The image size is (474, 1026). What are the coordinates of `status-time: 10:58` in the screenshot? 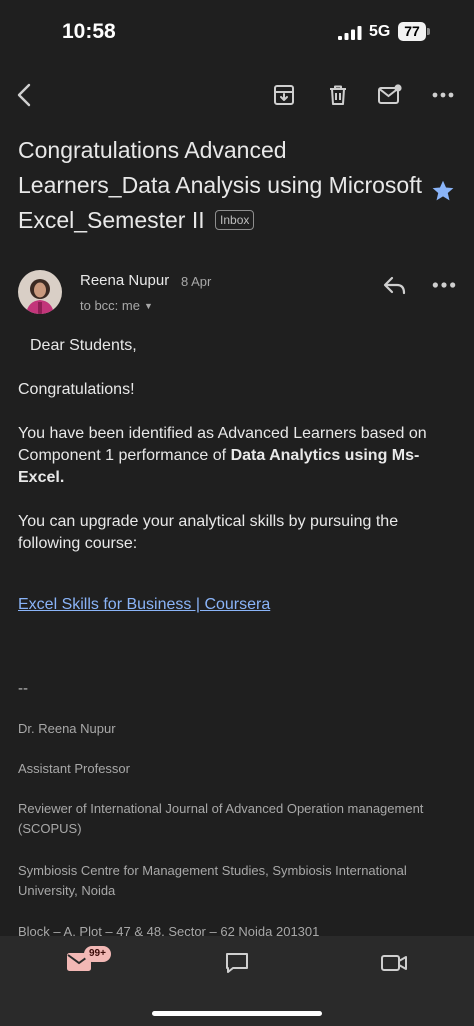 It's located at (89, 31).